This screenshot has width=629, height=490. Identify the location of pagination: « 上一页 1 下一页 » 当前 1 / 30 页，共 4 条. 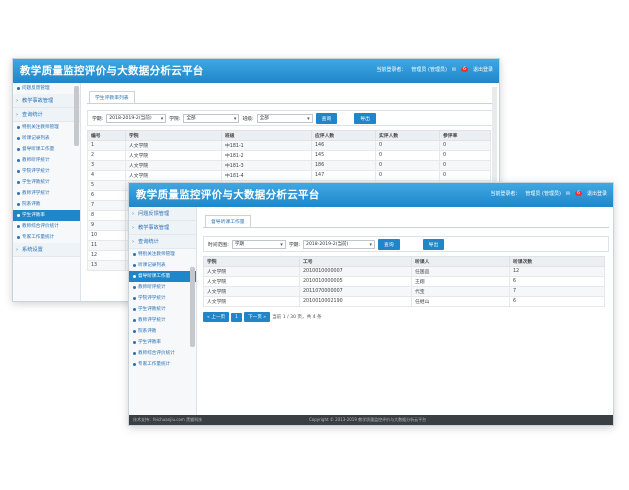
(406, 317).